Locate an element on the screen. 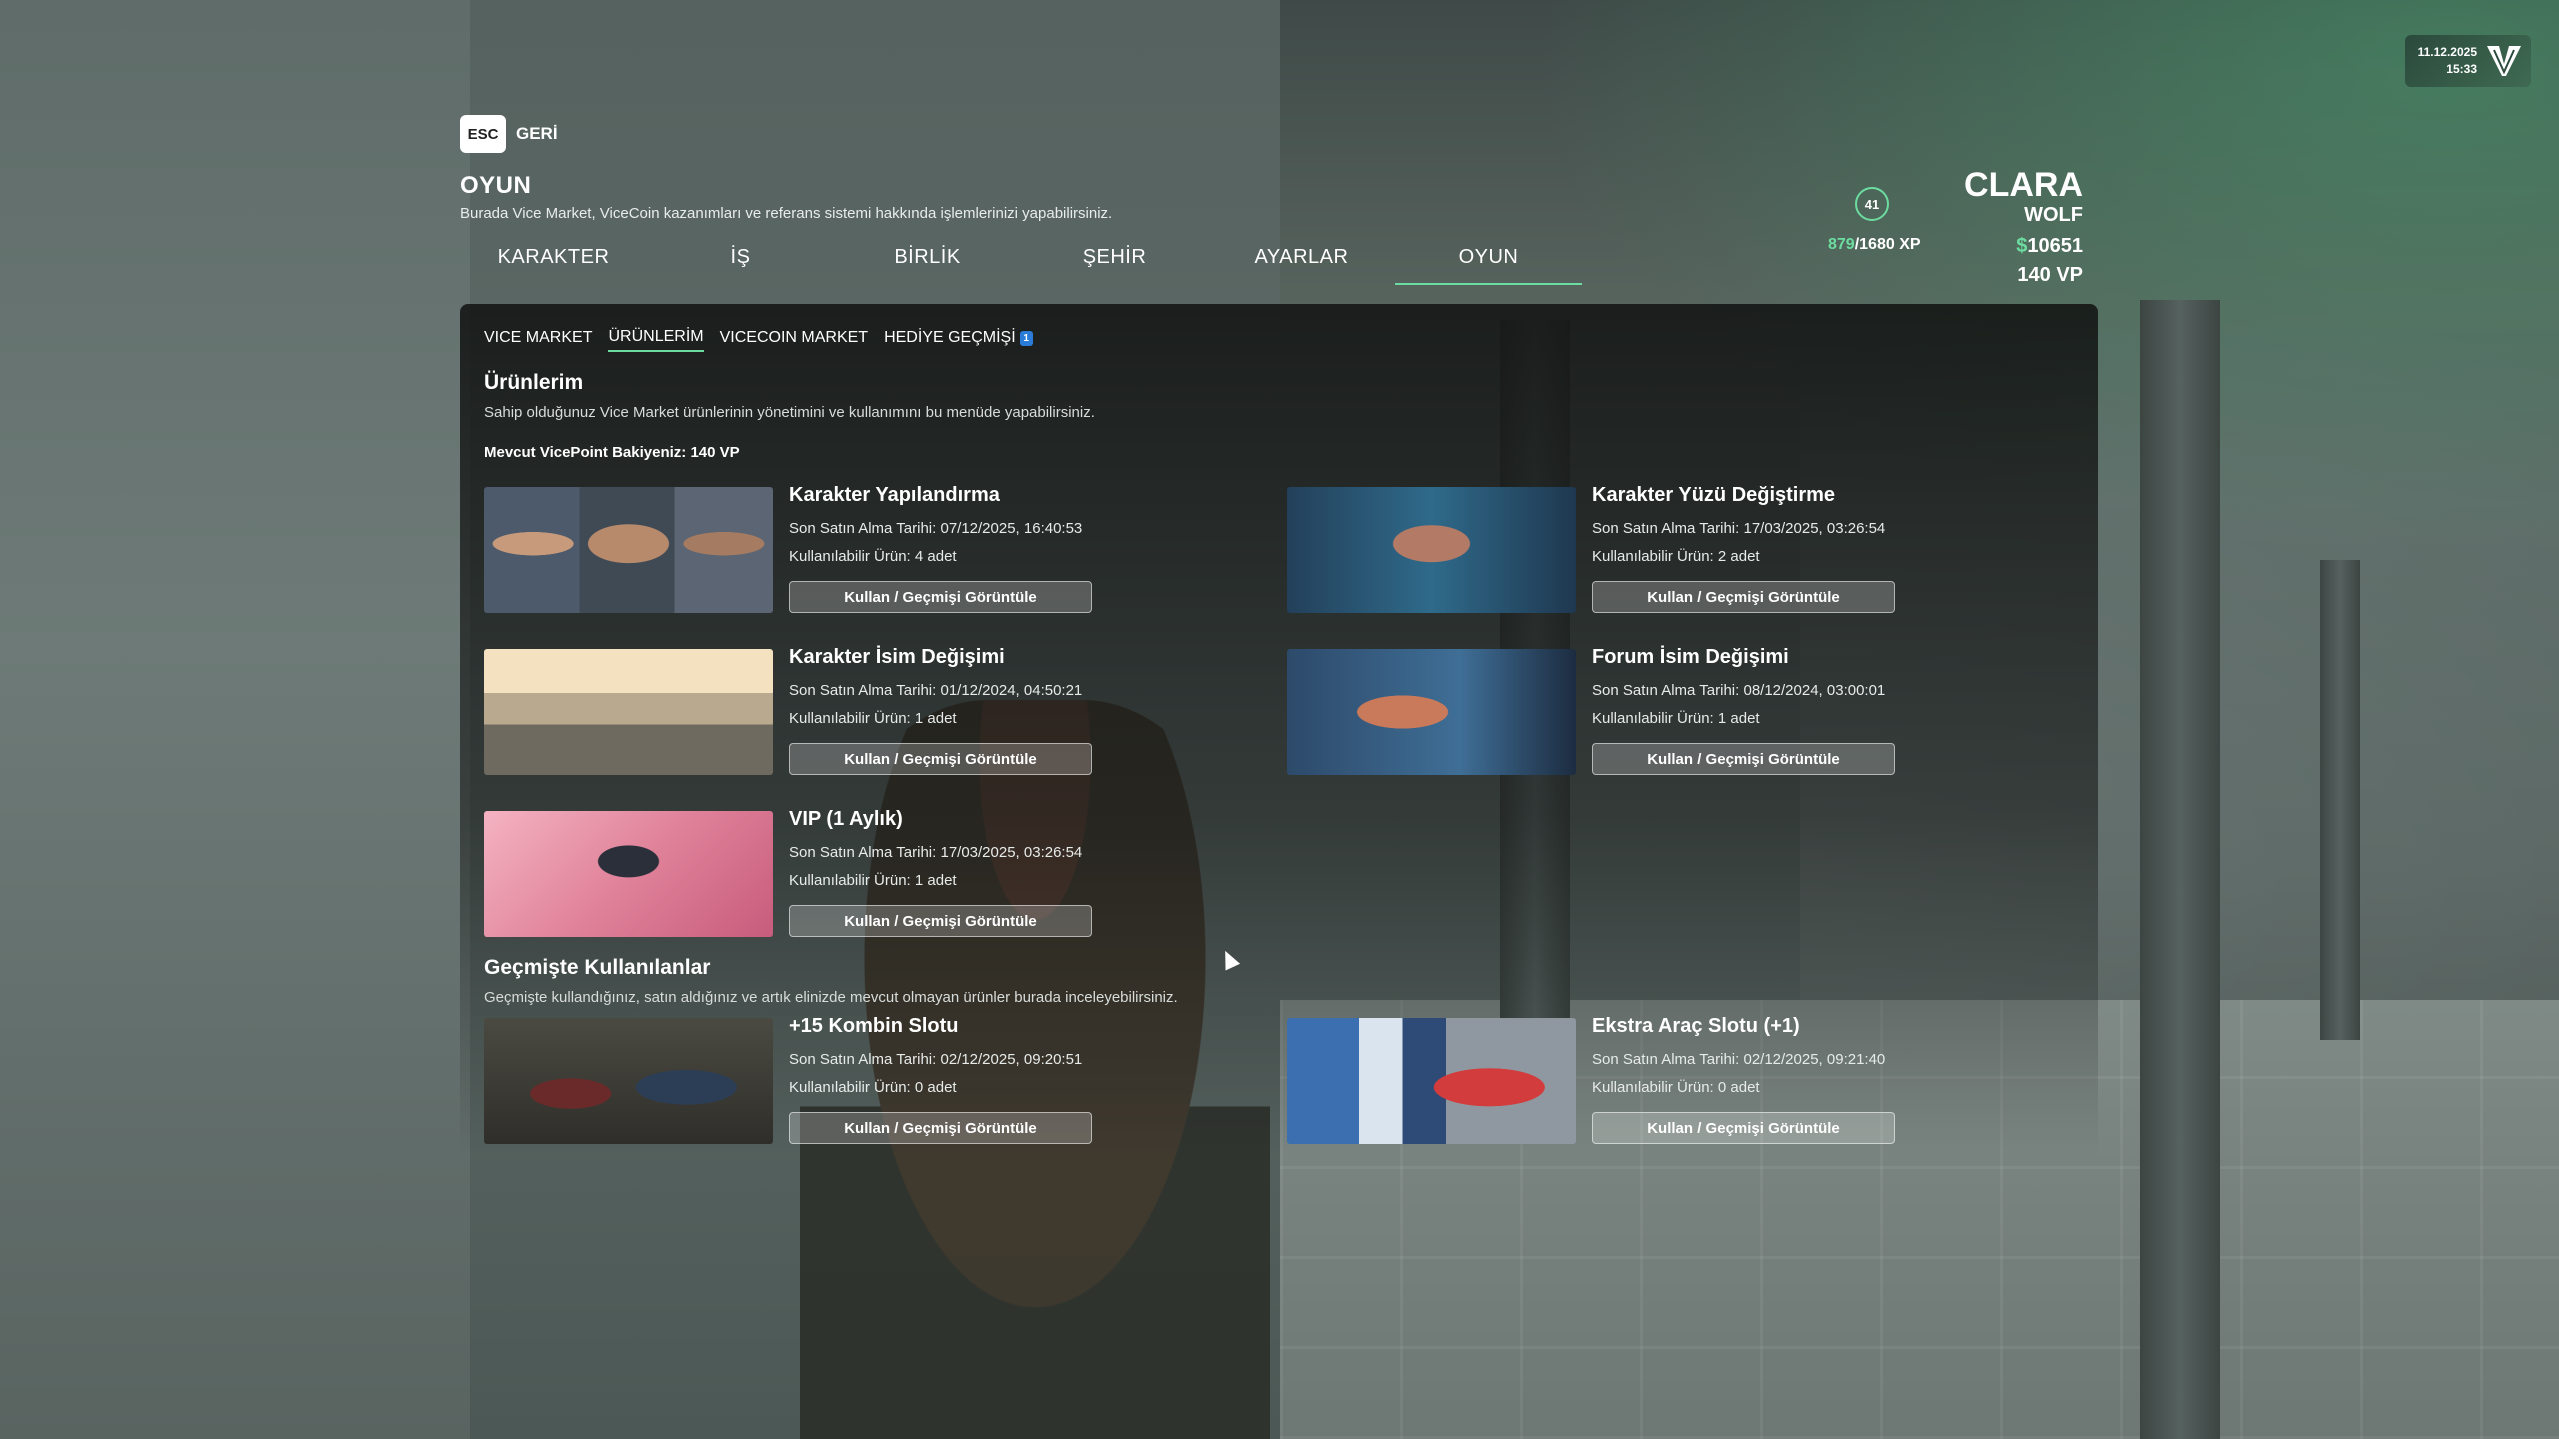  cash-amount: 10651 is located at coordinates (2055, 246).